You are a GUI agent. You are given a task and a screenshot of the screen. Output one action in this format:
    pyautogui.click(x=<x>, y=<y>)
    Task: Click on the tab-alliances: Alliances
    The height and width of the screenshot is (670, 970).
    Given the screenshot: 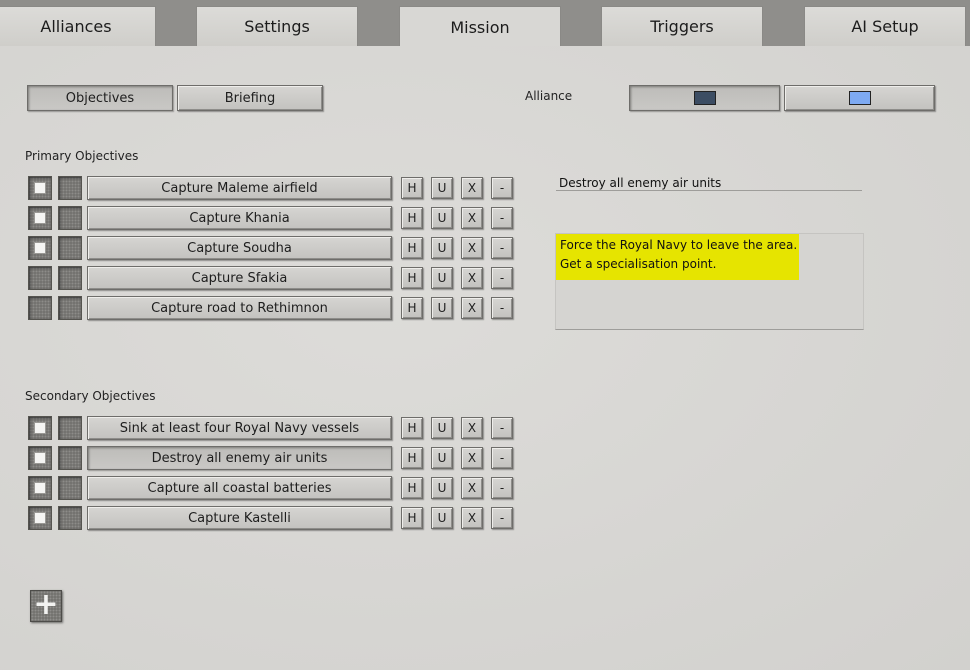 What is the action you would take?
    pyautogui.click(x=78, y=26)
    